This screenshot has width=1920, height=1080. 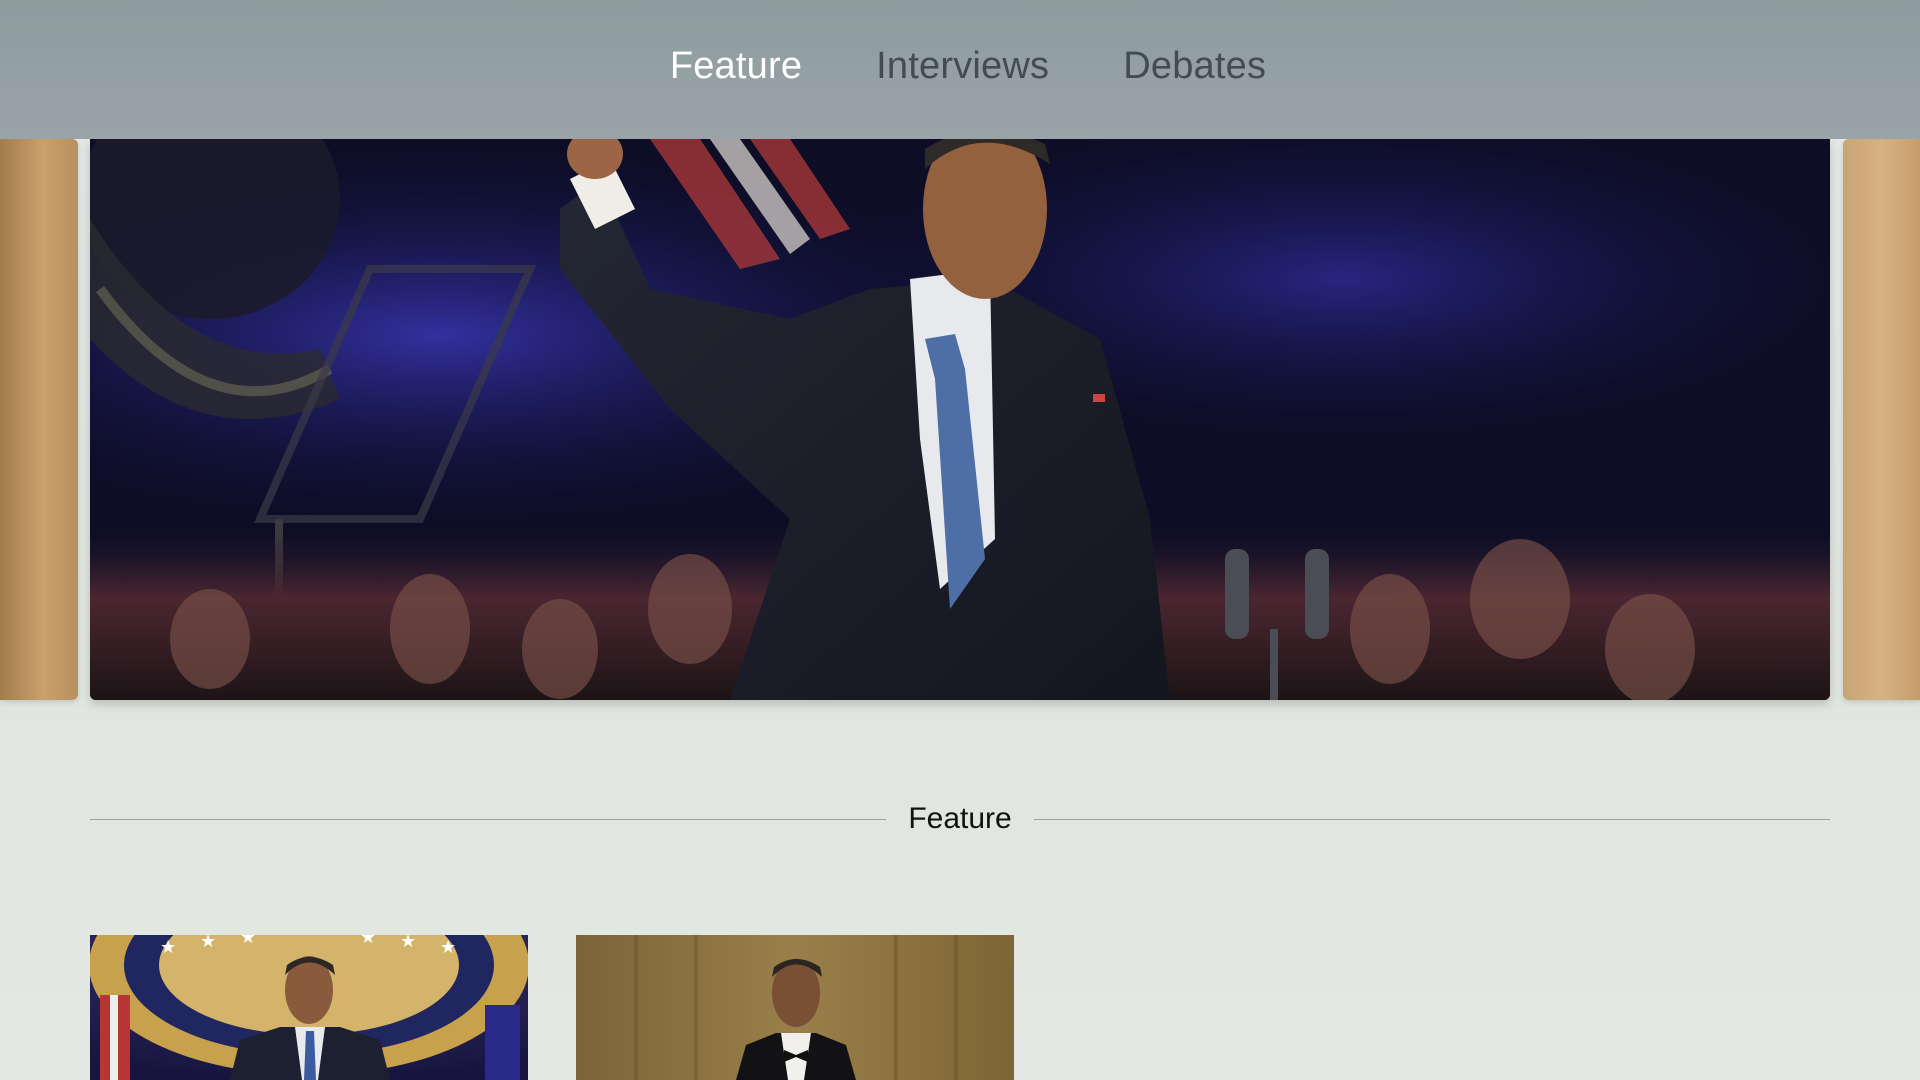 What do you see at coordinates (39, 419) in the screenshot?
I see `hero-previous-card` at bounding box center [39, 419].